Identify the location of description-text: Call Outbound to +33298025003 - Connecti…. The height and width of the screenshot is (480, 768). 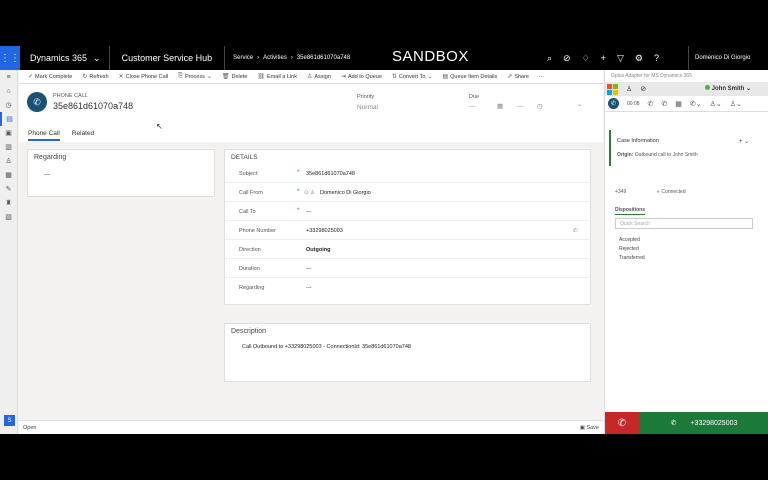
(326, 347).